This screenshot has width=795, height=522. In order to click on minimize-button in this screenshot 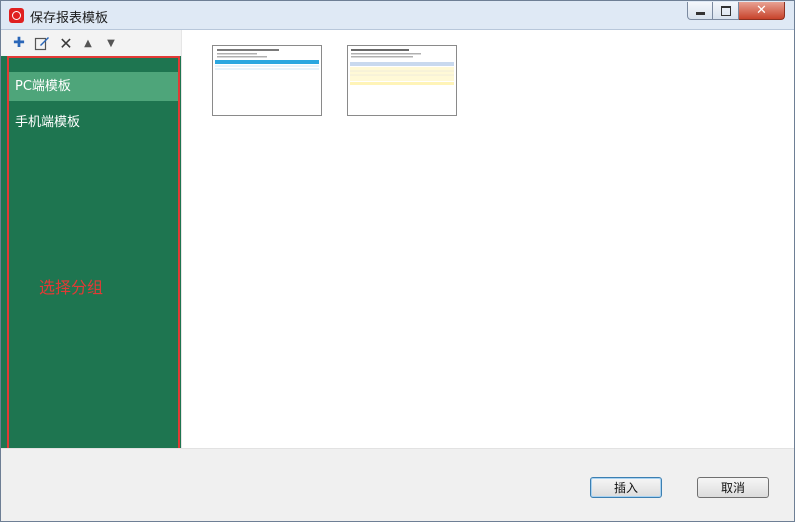, I will do `click(700, 11)`.